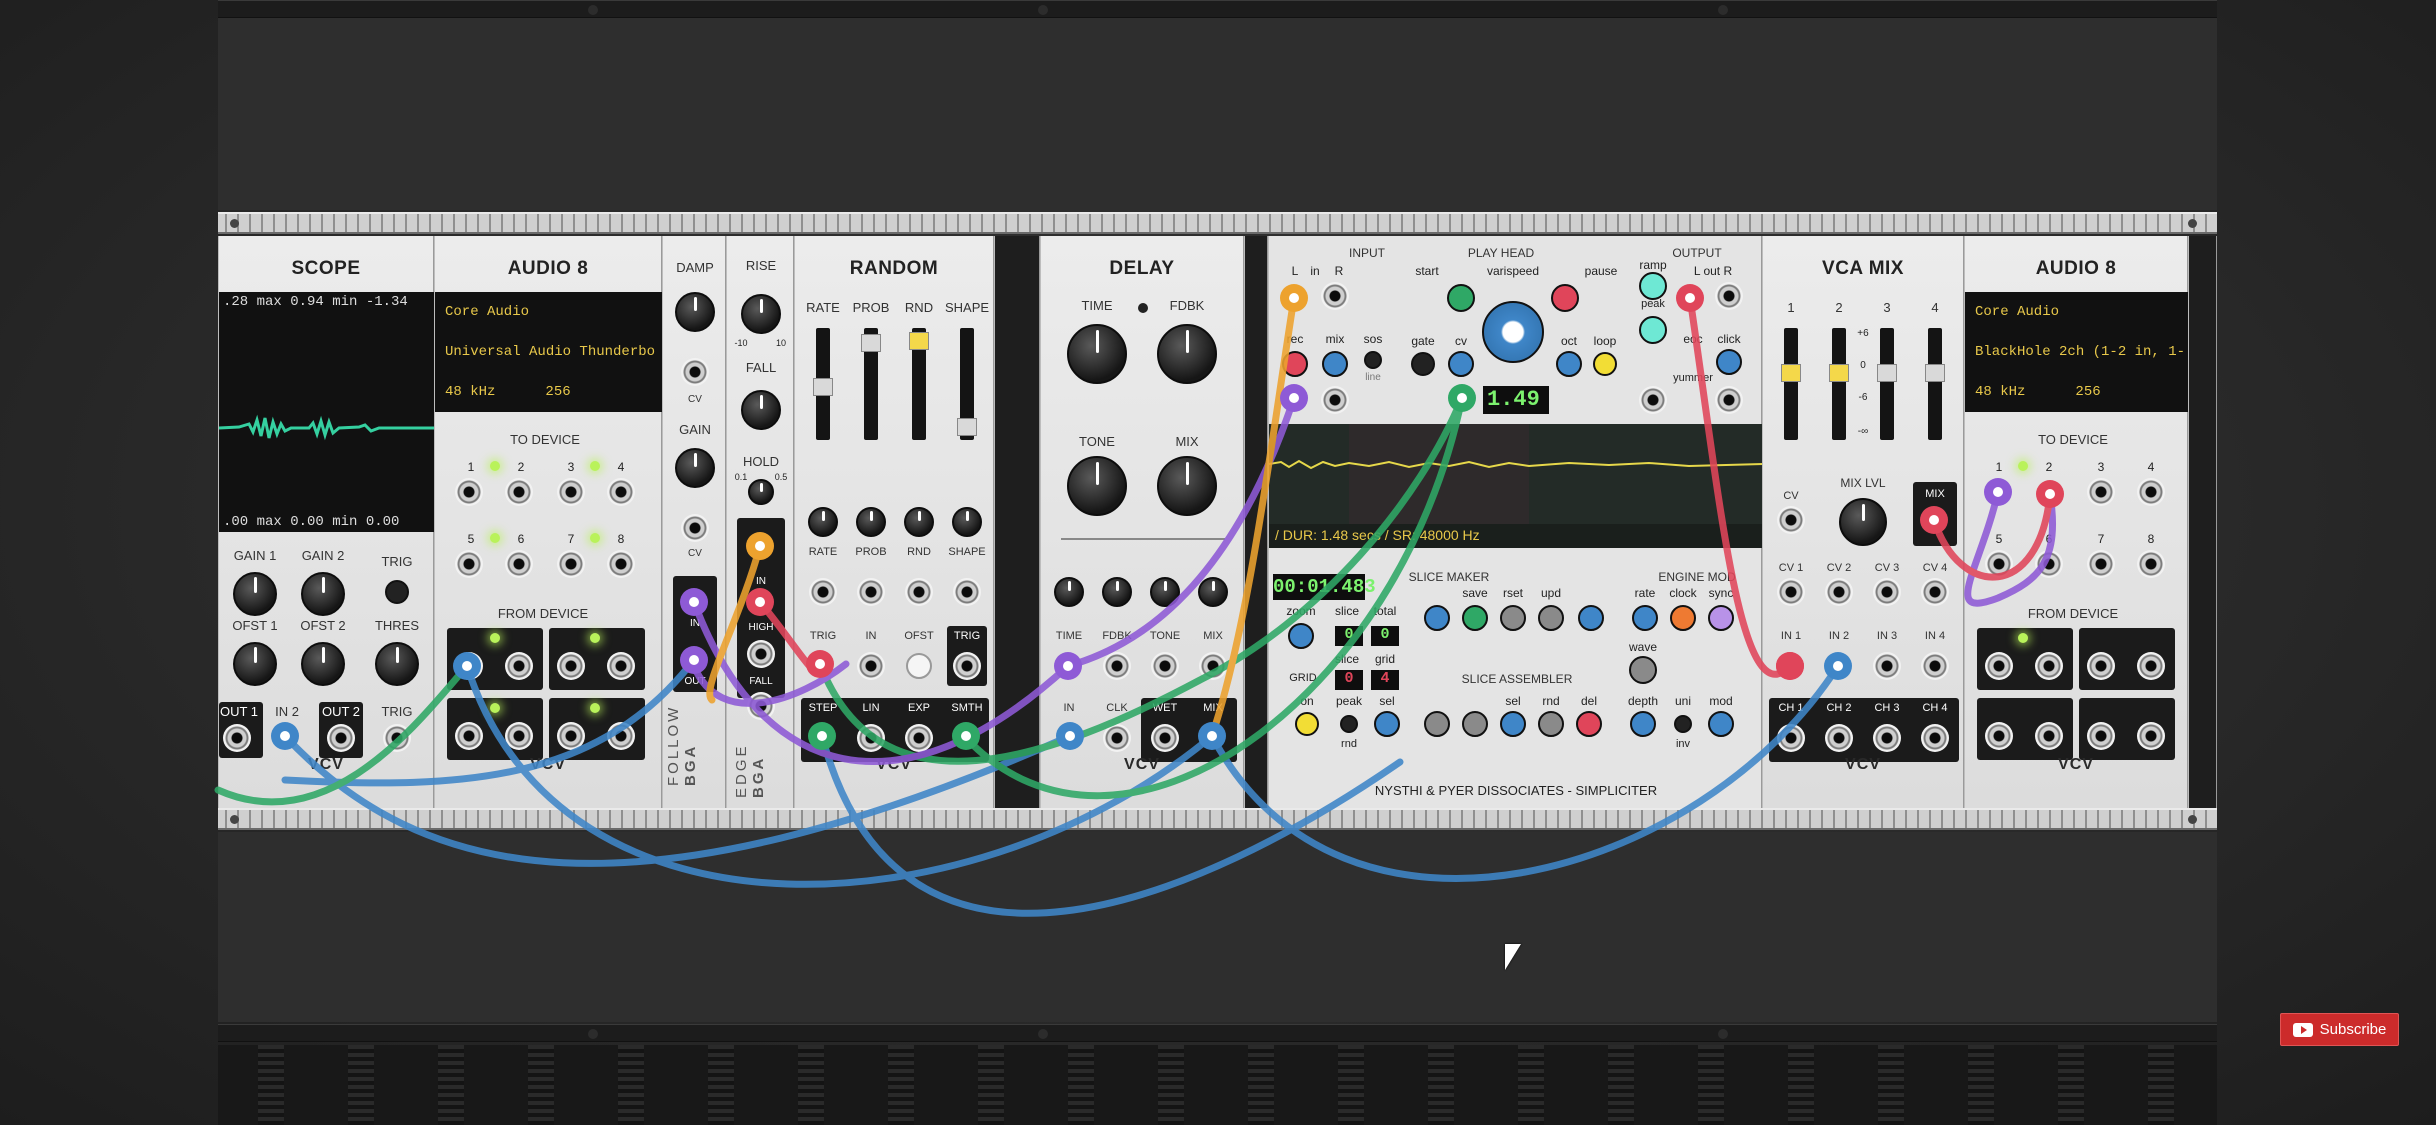 This screenshot has height=1125, width=2436. What do you see at coordinates (761, 706) in the screenshot?
I see `edge-fall-jack` at bounding box center [761, 706].